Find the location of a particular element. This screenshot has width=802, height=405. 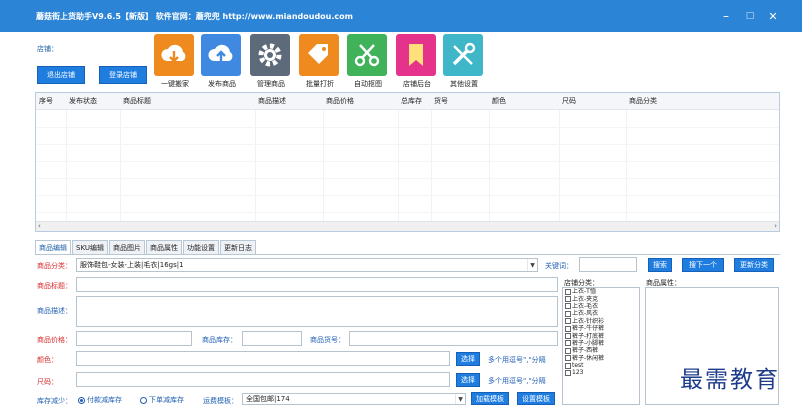

list-item: 上衣-针织衫 is located at coordinates (601, 321).